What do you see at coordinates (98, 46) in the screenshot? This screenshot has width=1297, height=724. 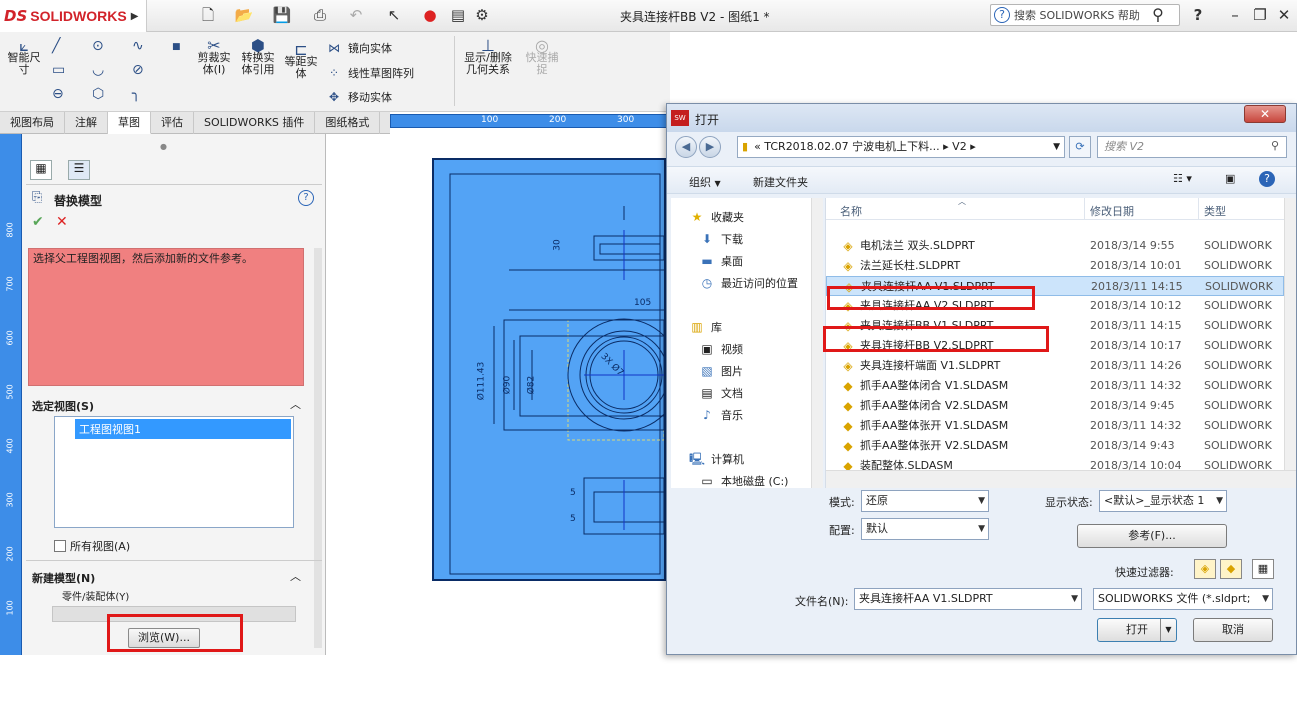 I see `circle-icon: ⊙` at bounding box center [98, 46].